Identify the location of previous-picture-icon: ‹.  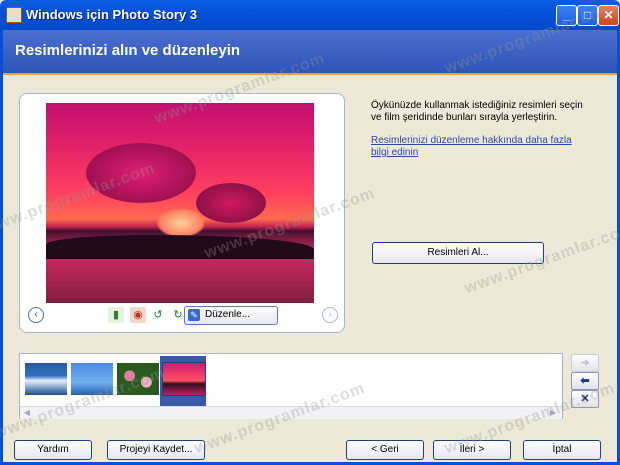
(36, 315).